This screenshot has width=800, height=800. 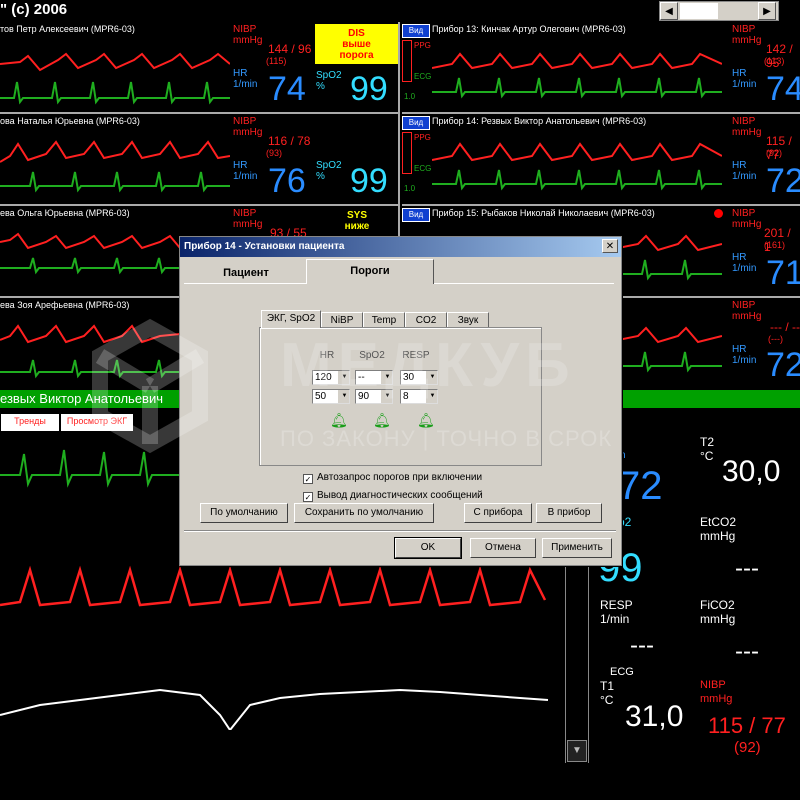 I want to click on panel-patient-name: ова Наталья Юрьевна (MPR6-03), so click(x=70, y=121).